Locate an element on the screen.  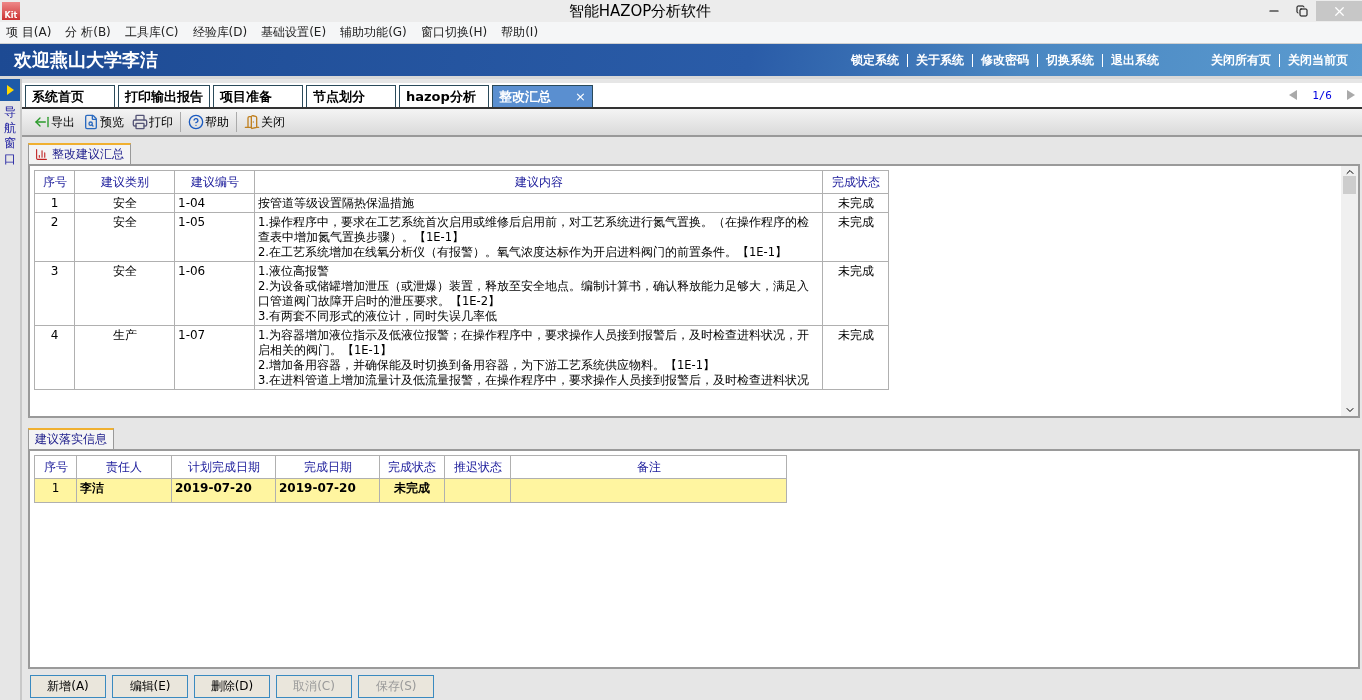
menu-item: 帮助(I) is located at coordinates (524, 32).